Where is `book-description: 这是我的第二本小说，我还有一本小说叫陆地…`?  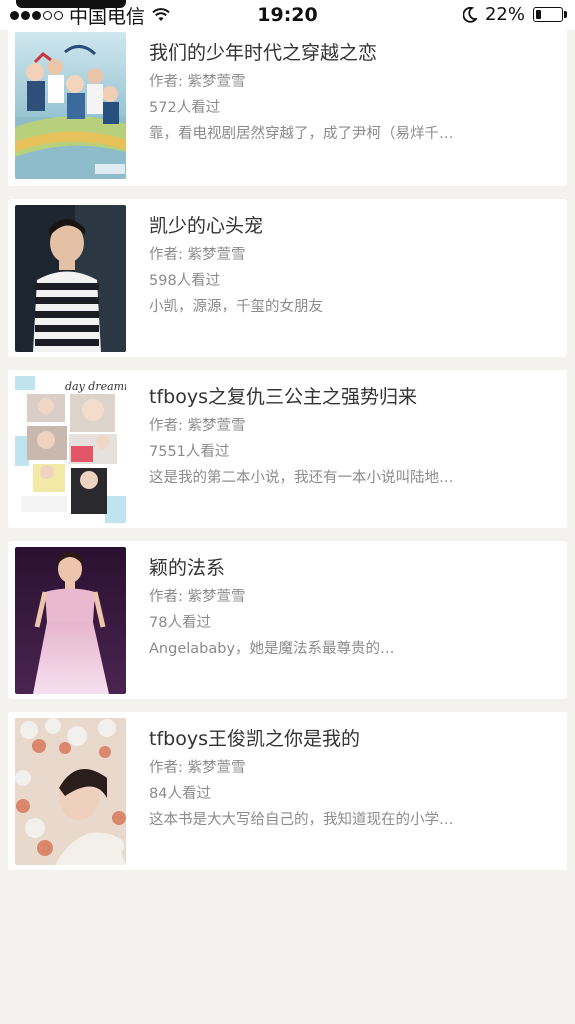 book-description: 这是我的第二本小说，我还有一本小说叫陆地… is located at coordinates (301, 478).